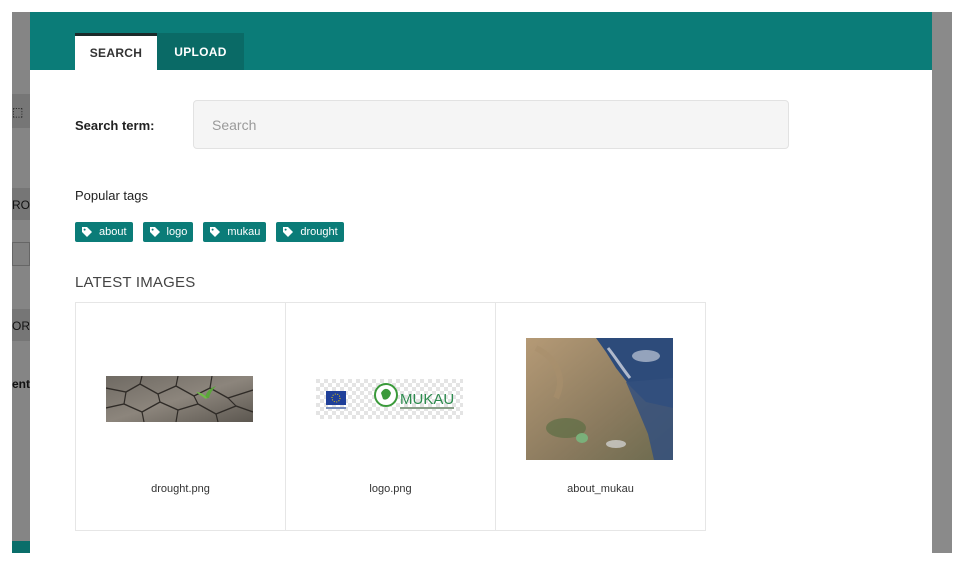 The image size is (964, 564). I want to click on about-mukau-thumbnail, so click(599, 399).